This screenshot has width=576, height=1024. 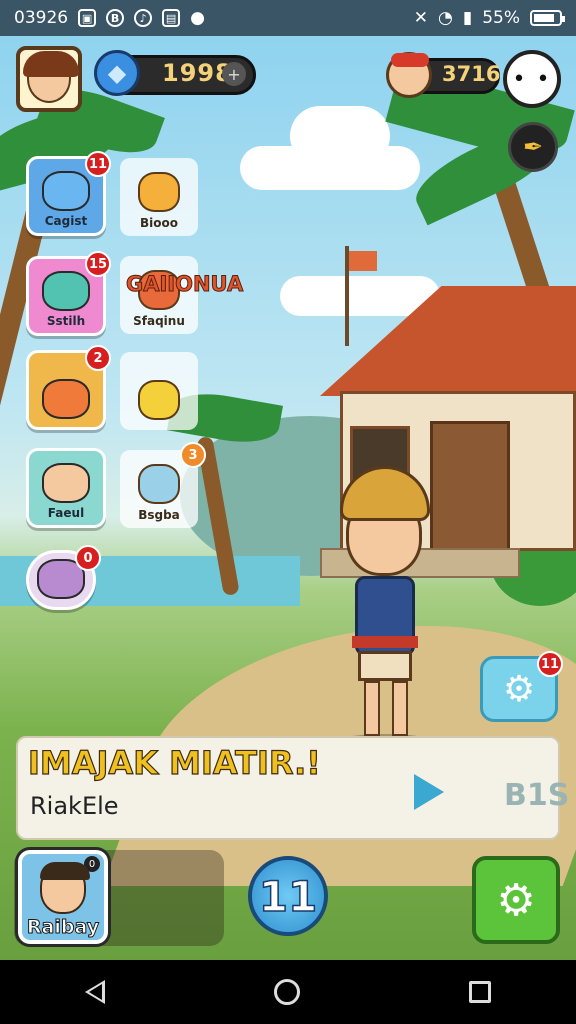 I want to click on dialog-count: B1S, so click(x=537, y=795).